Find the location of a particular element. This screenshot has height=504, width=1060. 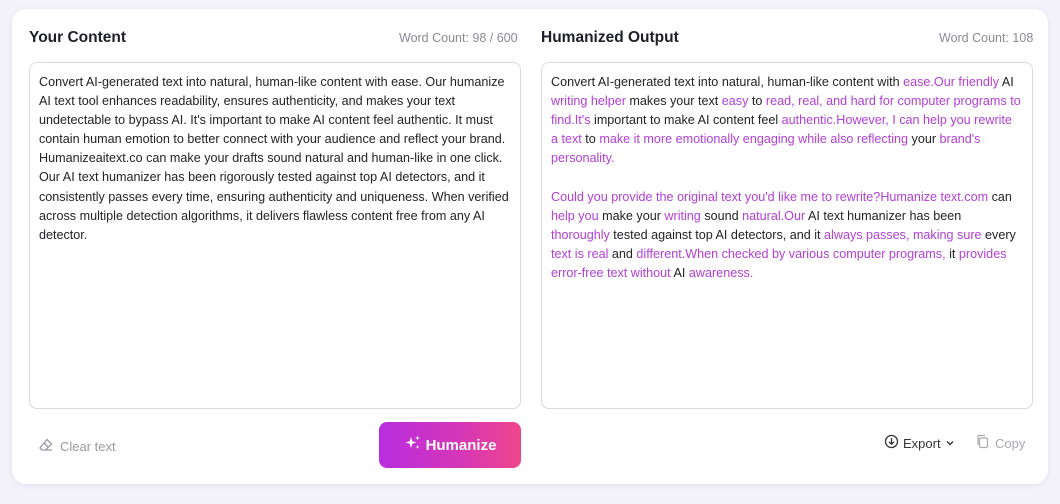

eraser-icon is located at coordinates (46, 446).